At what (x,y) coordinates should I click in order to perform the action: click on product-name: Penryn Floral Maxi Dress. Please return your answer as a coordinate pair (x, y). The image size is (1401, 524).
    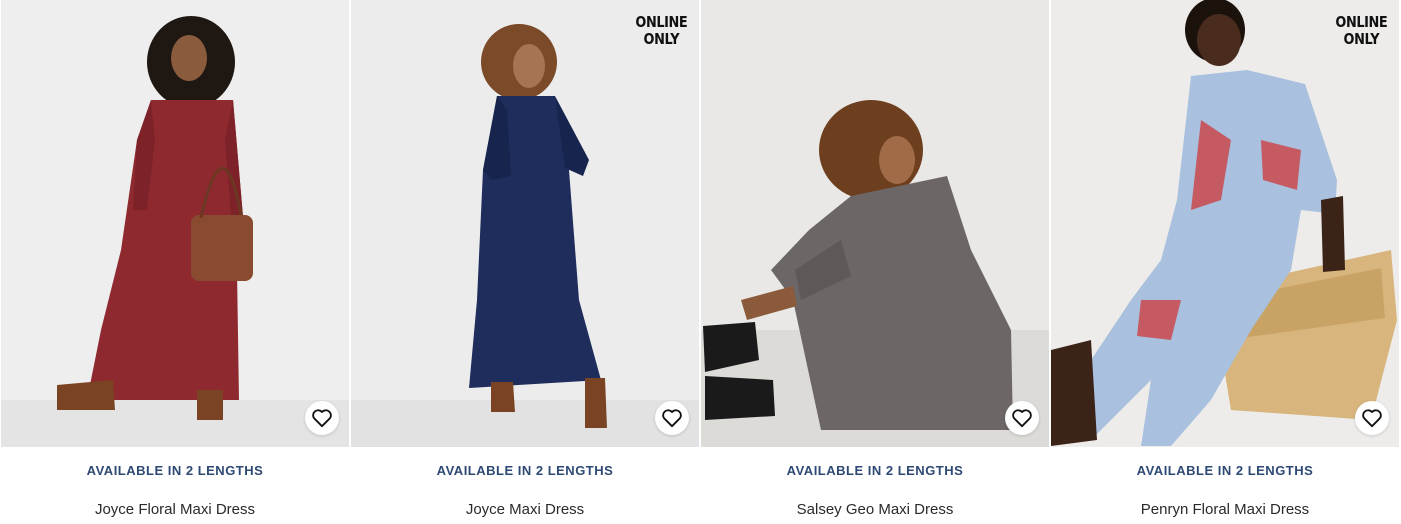
    Looking at the image, I should click on (1225, 509).